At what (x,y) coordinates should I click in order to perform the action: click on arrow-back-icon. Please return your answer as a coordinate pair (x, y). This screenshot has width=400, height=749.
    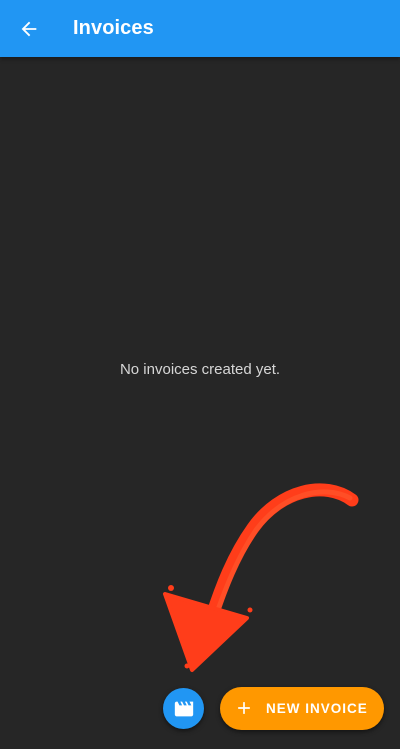
    Looking at the image, I should click on (29, 29).